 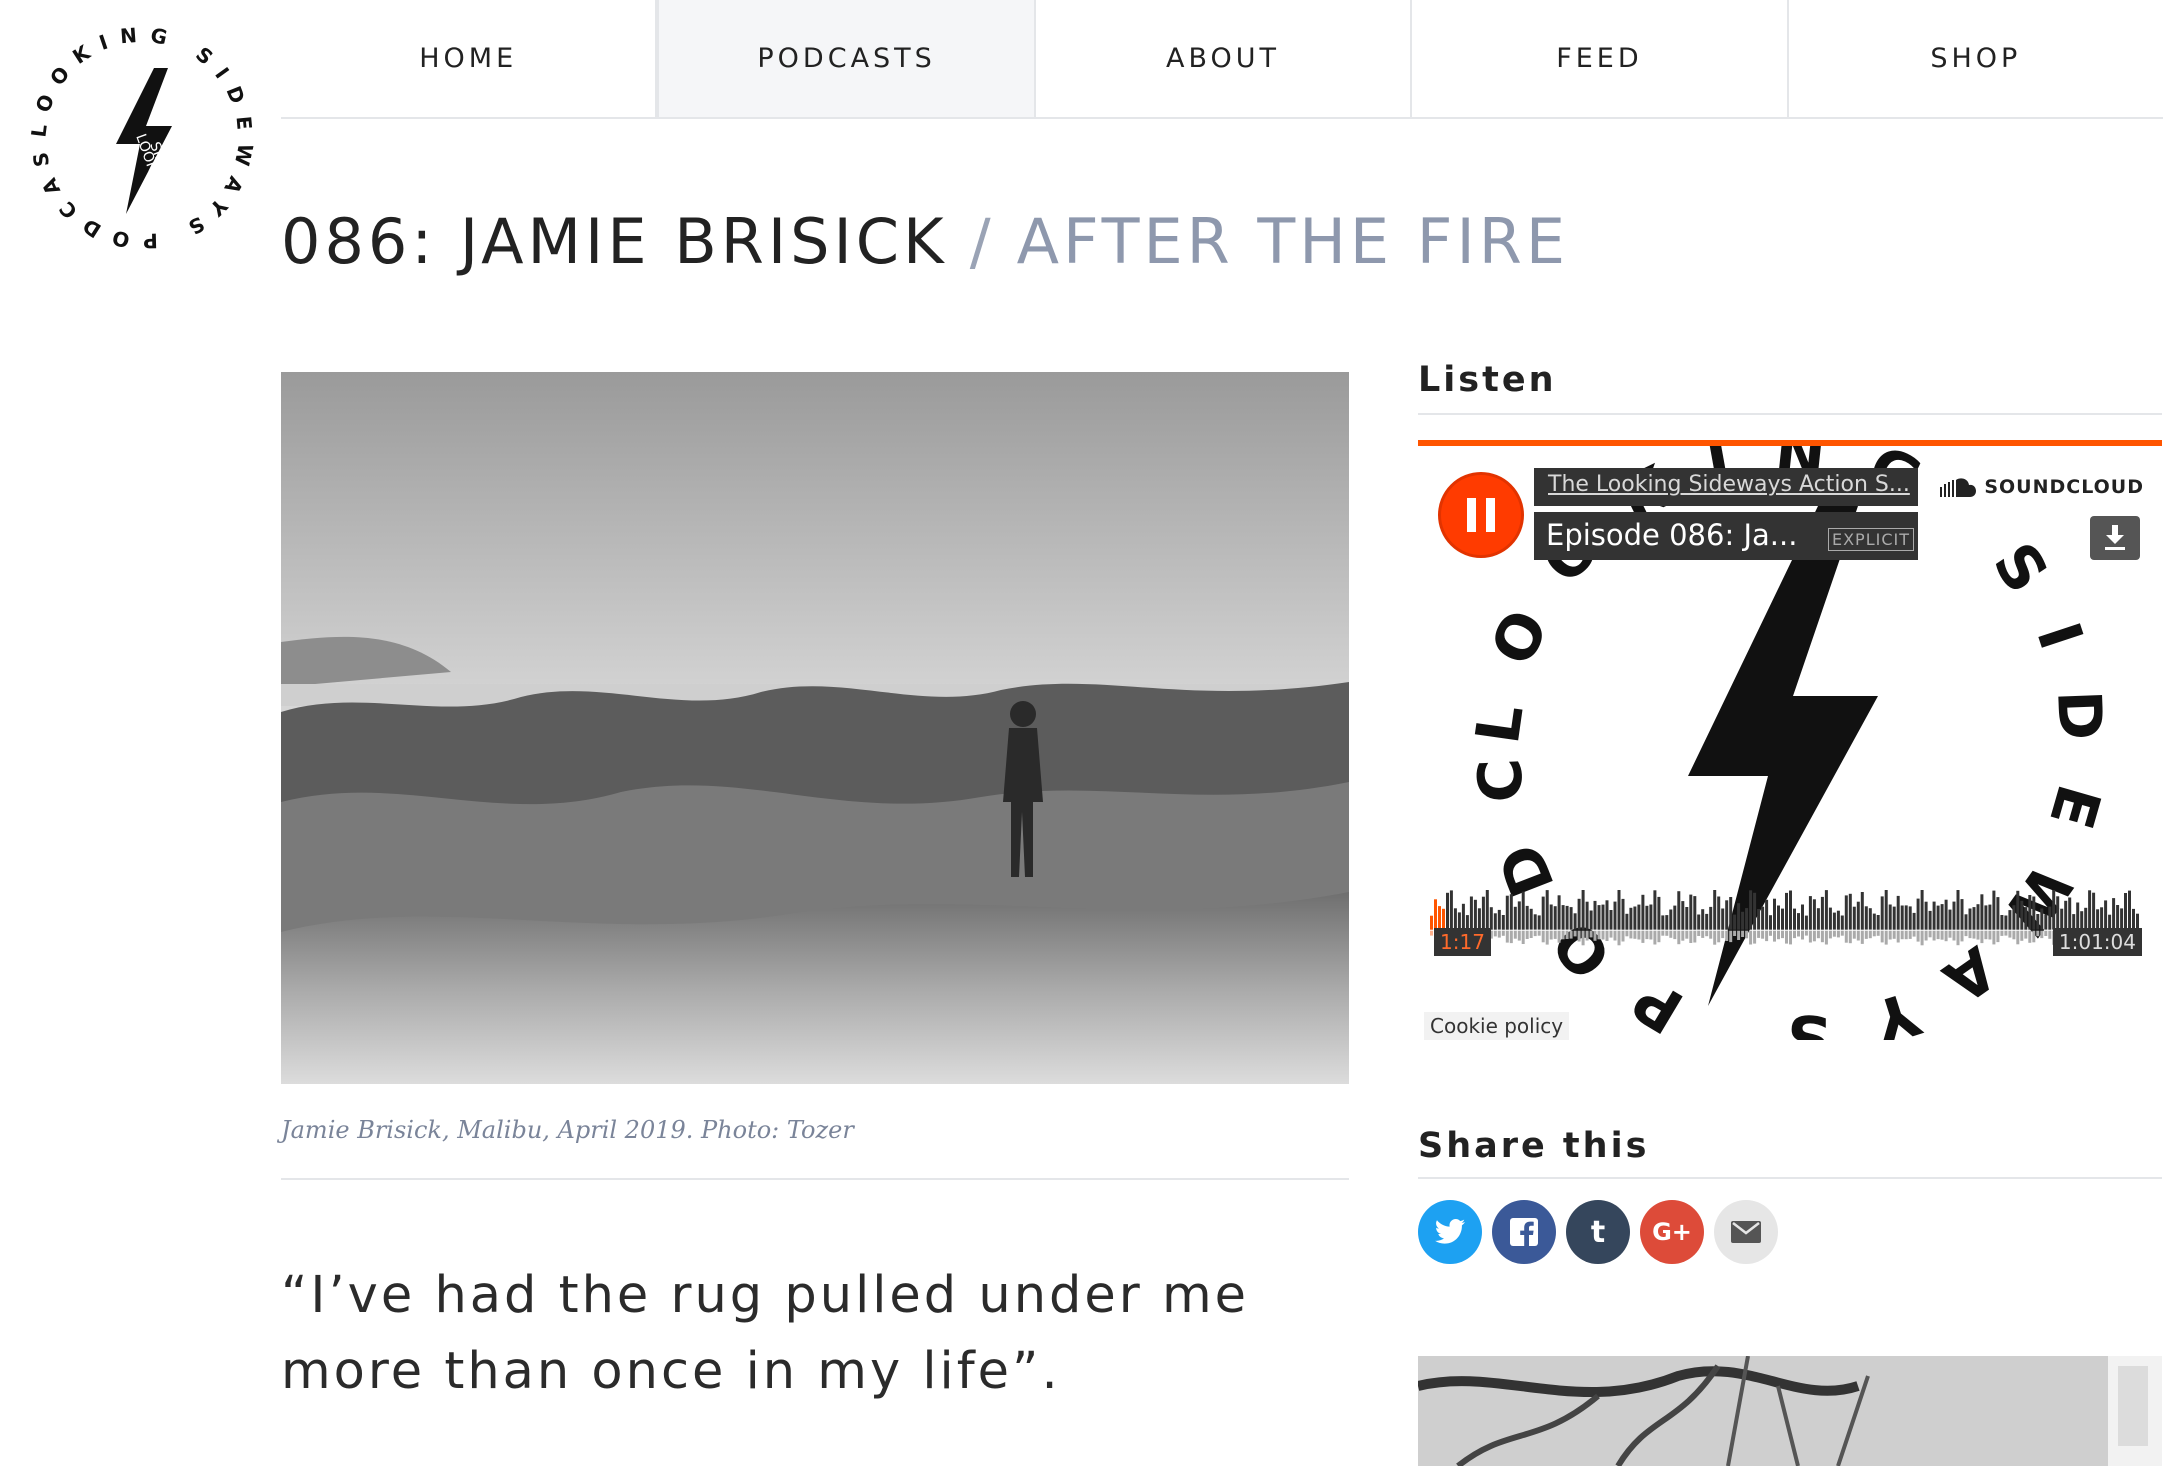 What do you see at coordinates (1785, 922) in the screenshot?
I see `player-waveform` at bounding box center [1785, 922].